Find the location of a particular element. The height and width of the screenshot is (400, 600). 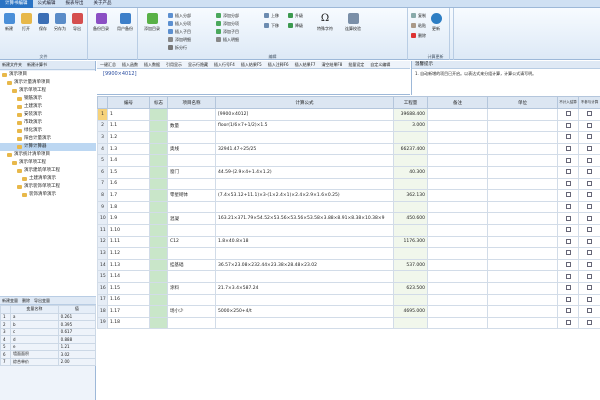

delete-variable-button: 删除 is located at coordinates (26, 301).